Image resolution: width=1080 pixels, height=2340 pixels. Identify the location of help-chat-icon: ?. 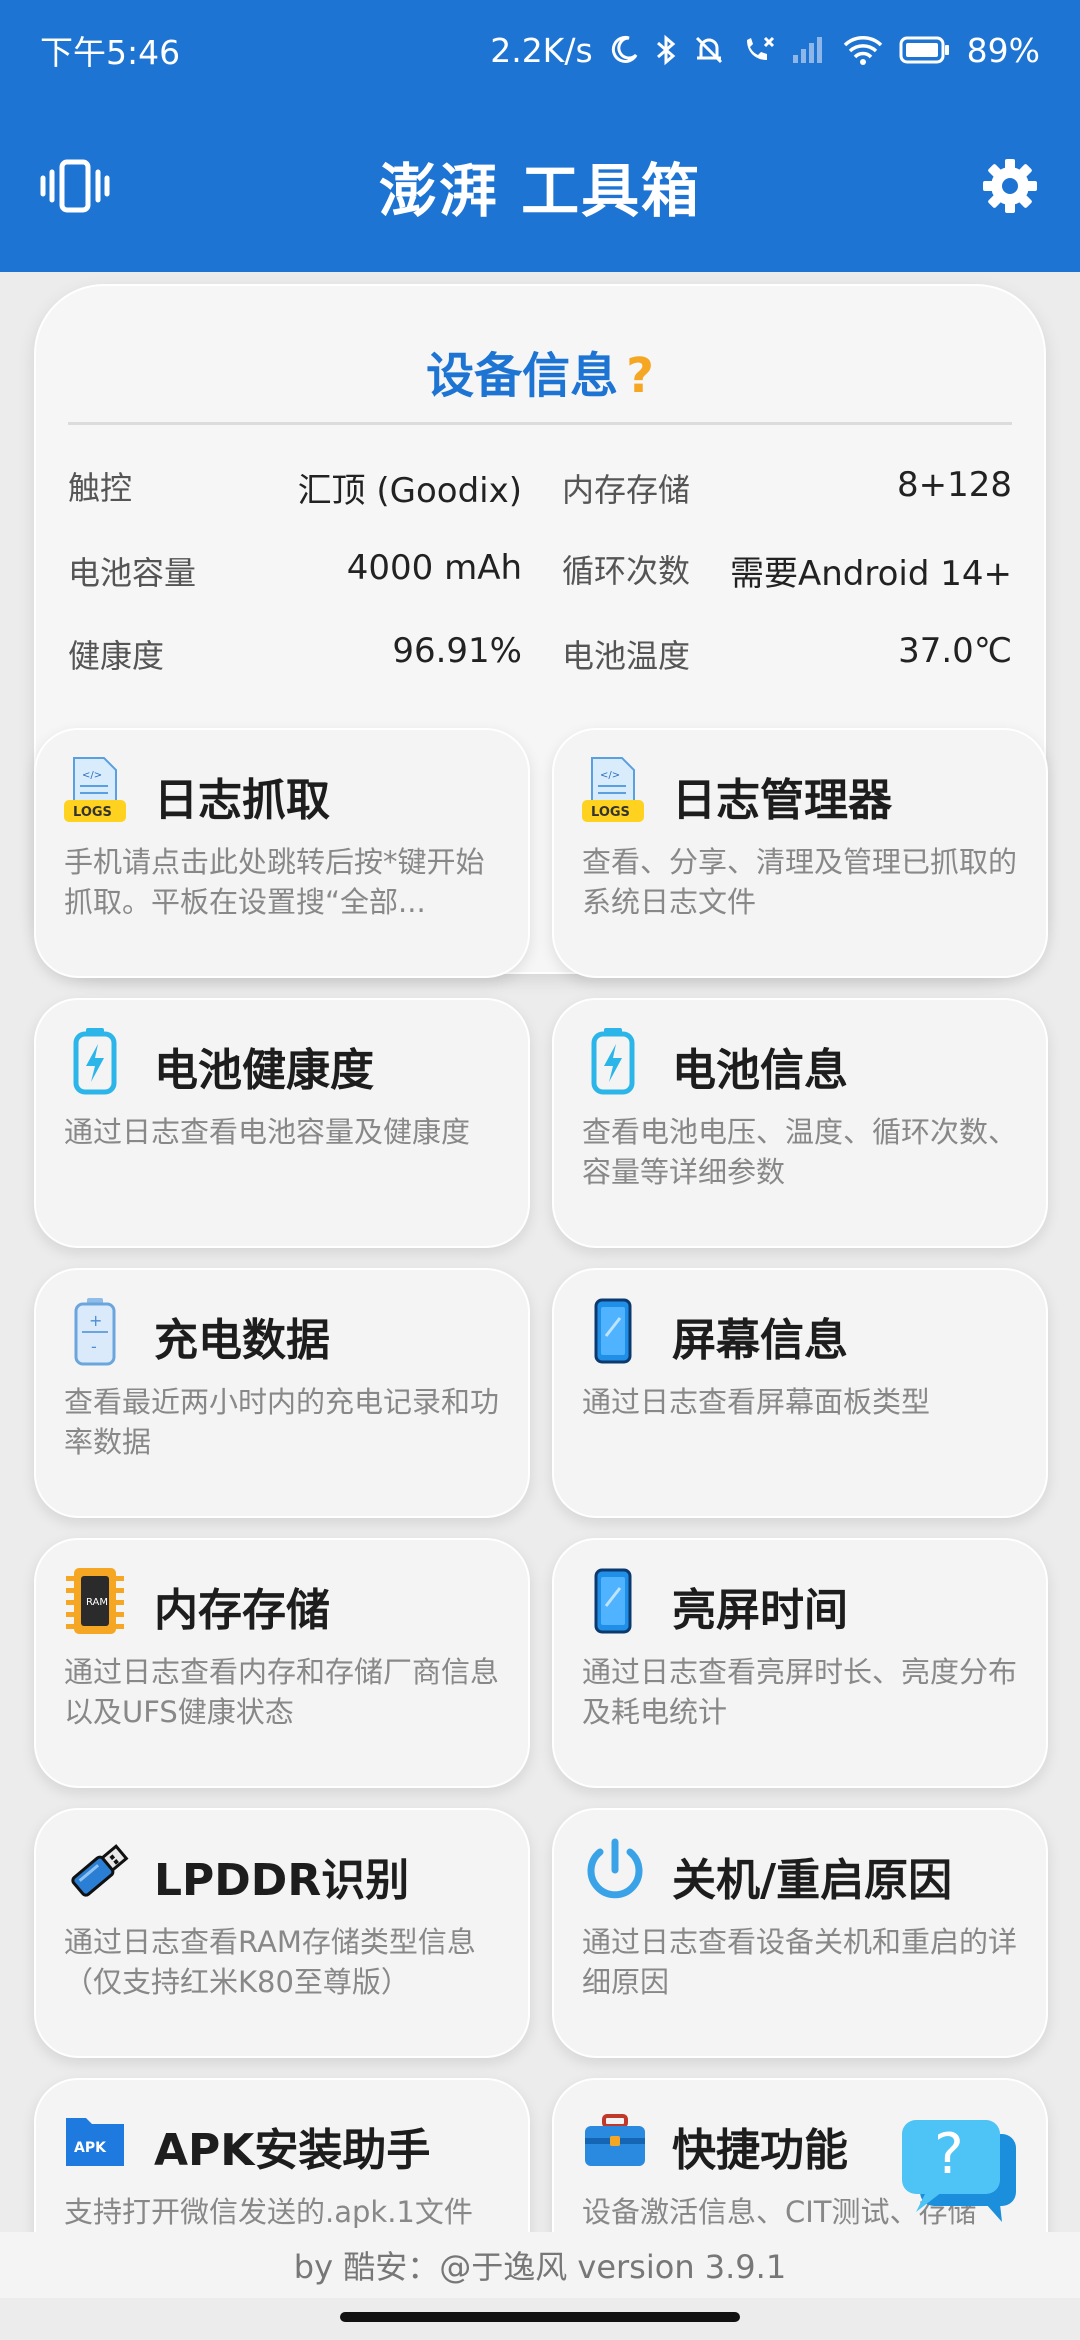
(949, 2154).